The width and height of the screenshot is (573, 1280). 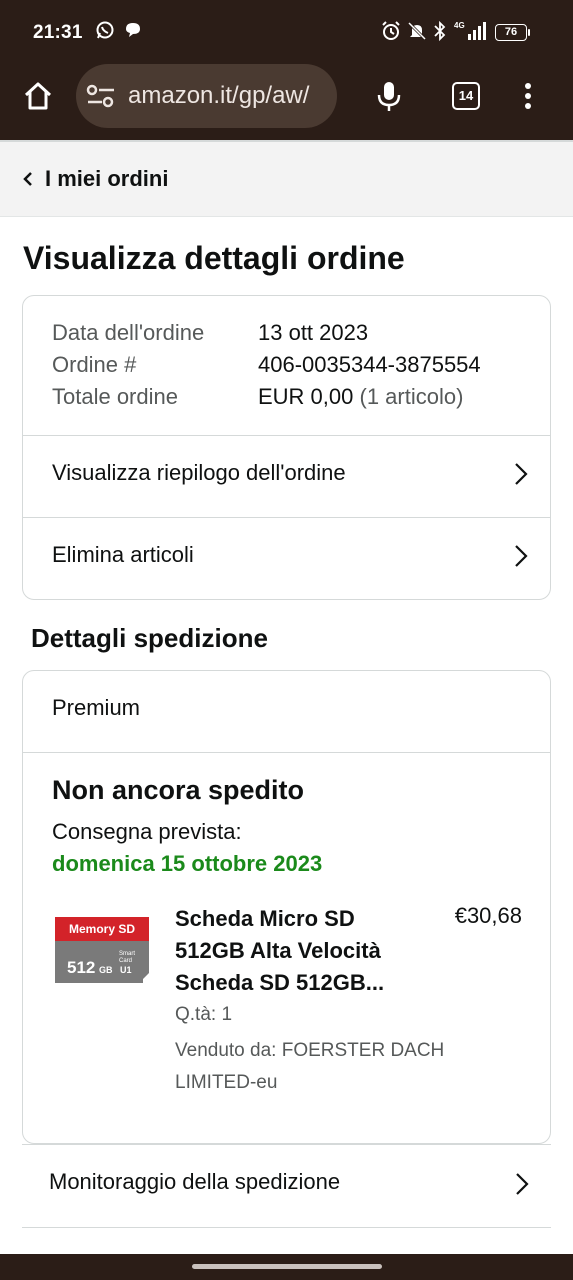 What do you see at coordinates (466, 96) in the screenshot?
I see `tabs-icon: 14` at bounding box center [466, 96].